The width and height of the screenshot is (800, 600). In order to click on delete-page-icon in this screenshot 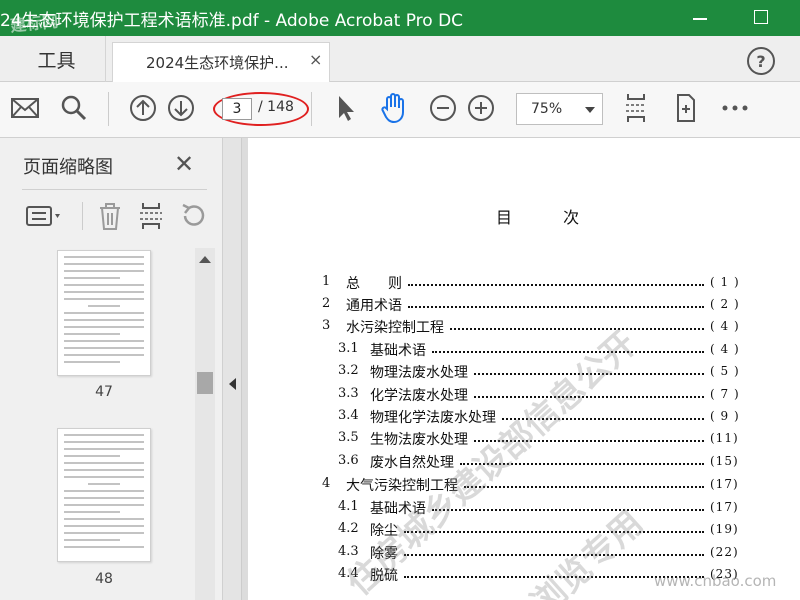, I will do `click(110, 216)`.